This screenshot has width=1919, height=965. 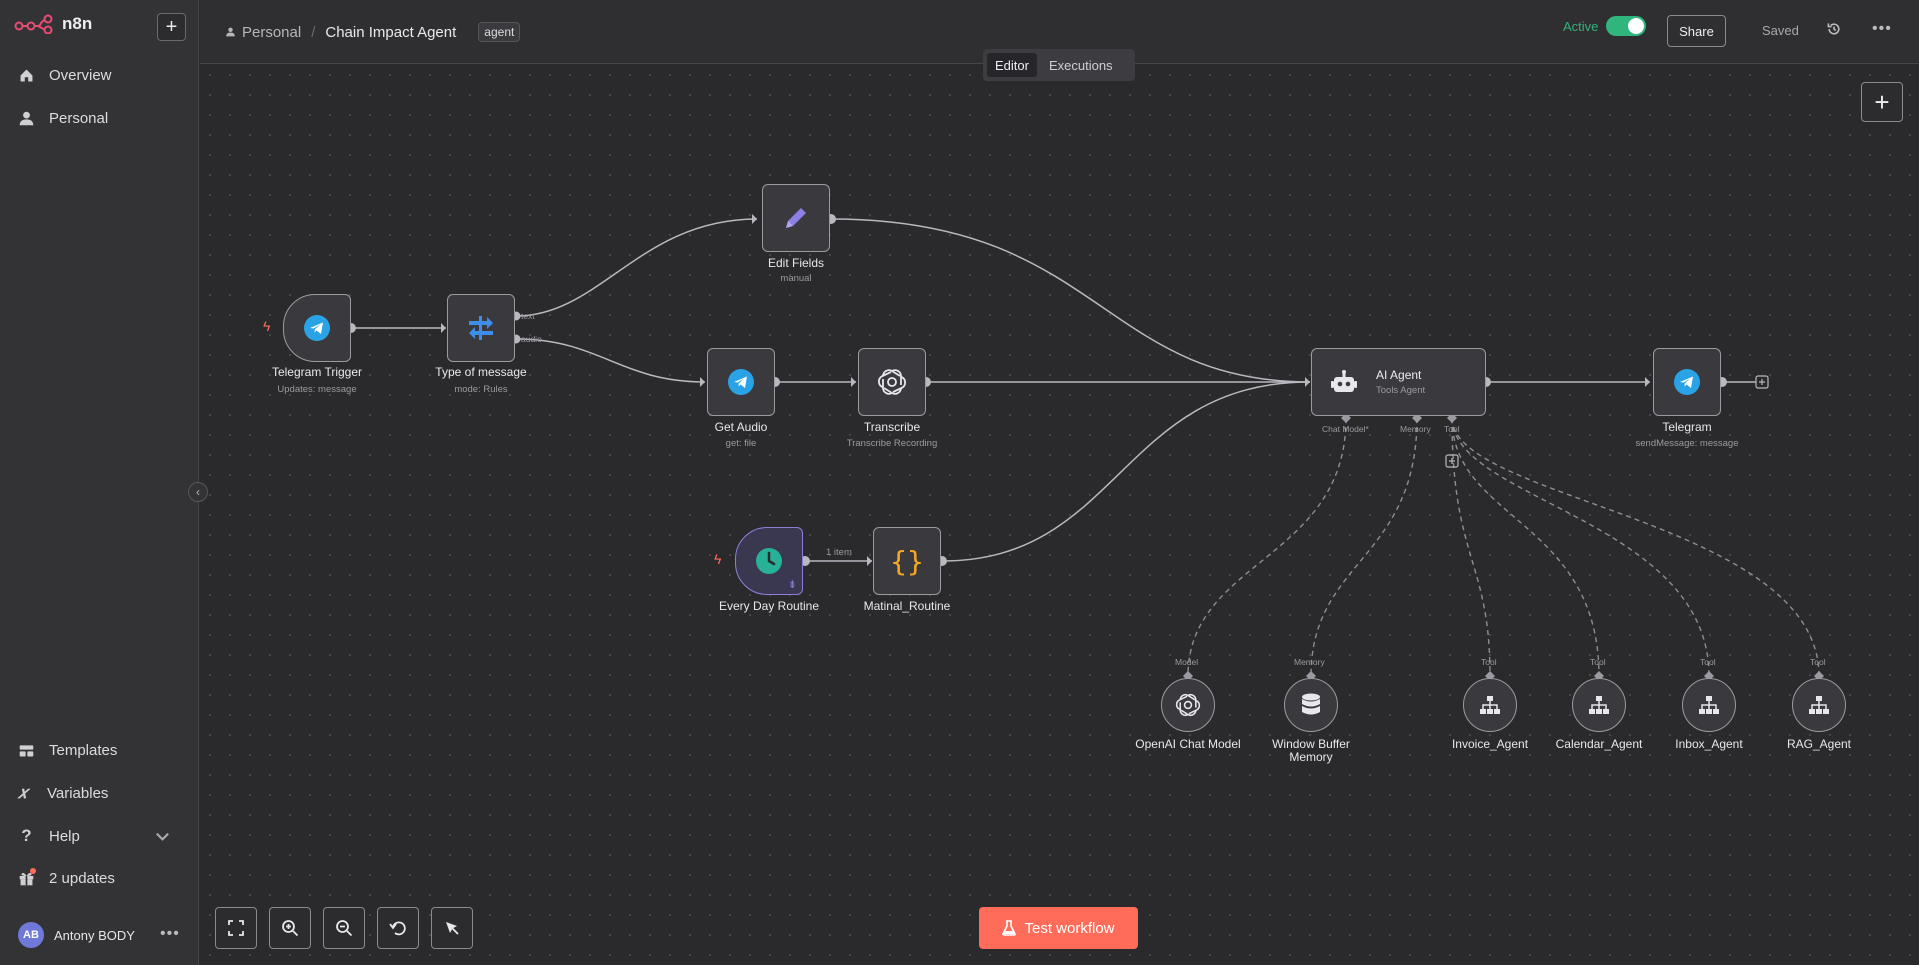 I want to click on node-label: Matinal_Routine, so click(x=907, y=606).